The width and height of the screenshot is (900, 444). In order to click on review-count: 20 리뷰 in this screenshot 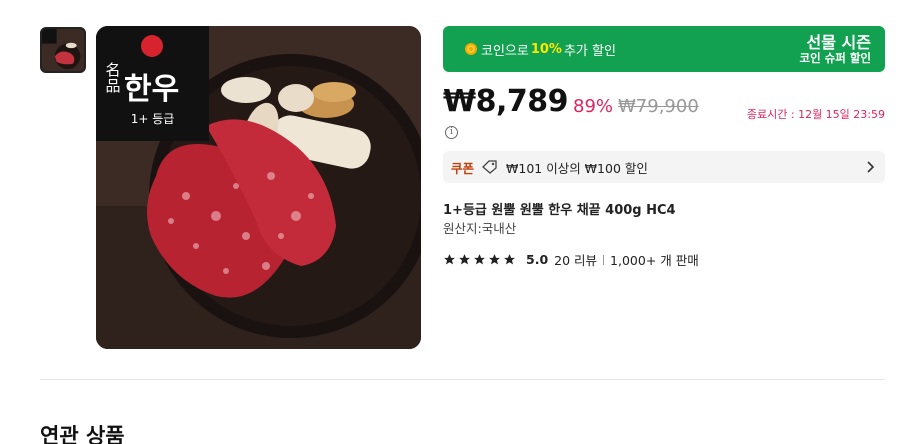, I will do `click(575, 259)`.